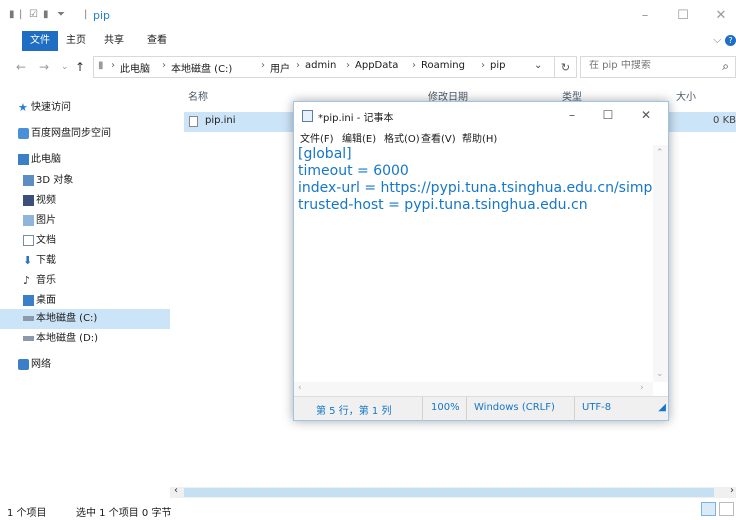 The height and width of the screenshot is (520, 736). I want to click on scroll-up-icon: ⌃, so click(660, 153).